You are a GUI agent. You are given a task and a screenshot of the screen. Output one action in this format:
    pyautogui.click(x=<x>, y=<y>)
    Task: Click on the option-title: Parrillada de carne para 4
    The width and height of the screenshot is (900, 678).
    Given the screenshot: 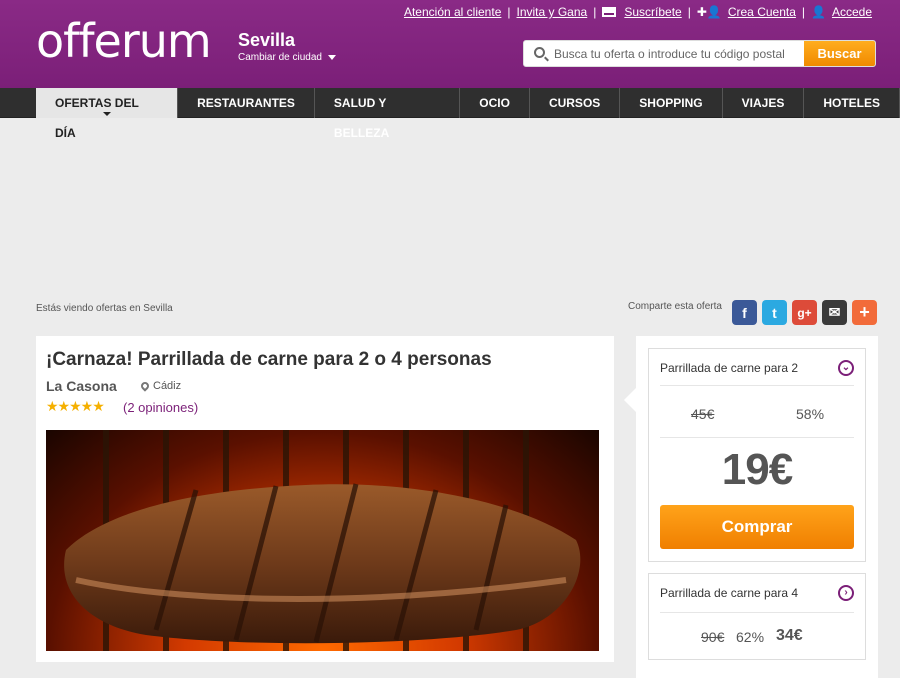 What is the action you would take?
    pyautogui.click(x=729, y=593)
    